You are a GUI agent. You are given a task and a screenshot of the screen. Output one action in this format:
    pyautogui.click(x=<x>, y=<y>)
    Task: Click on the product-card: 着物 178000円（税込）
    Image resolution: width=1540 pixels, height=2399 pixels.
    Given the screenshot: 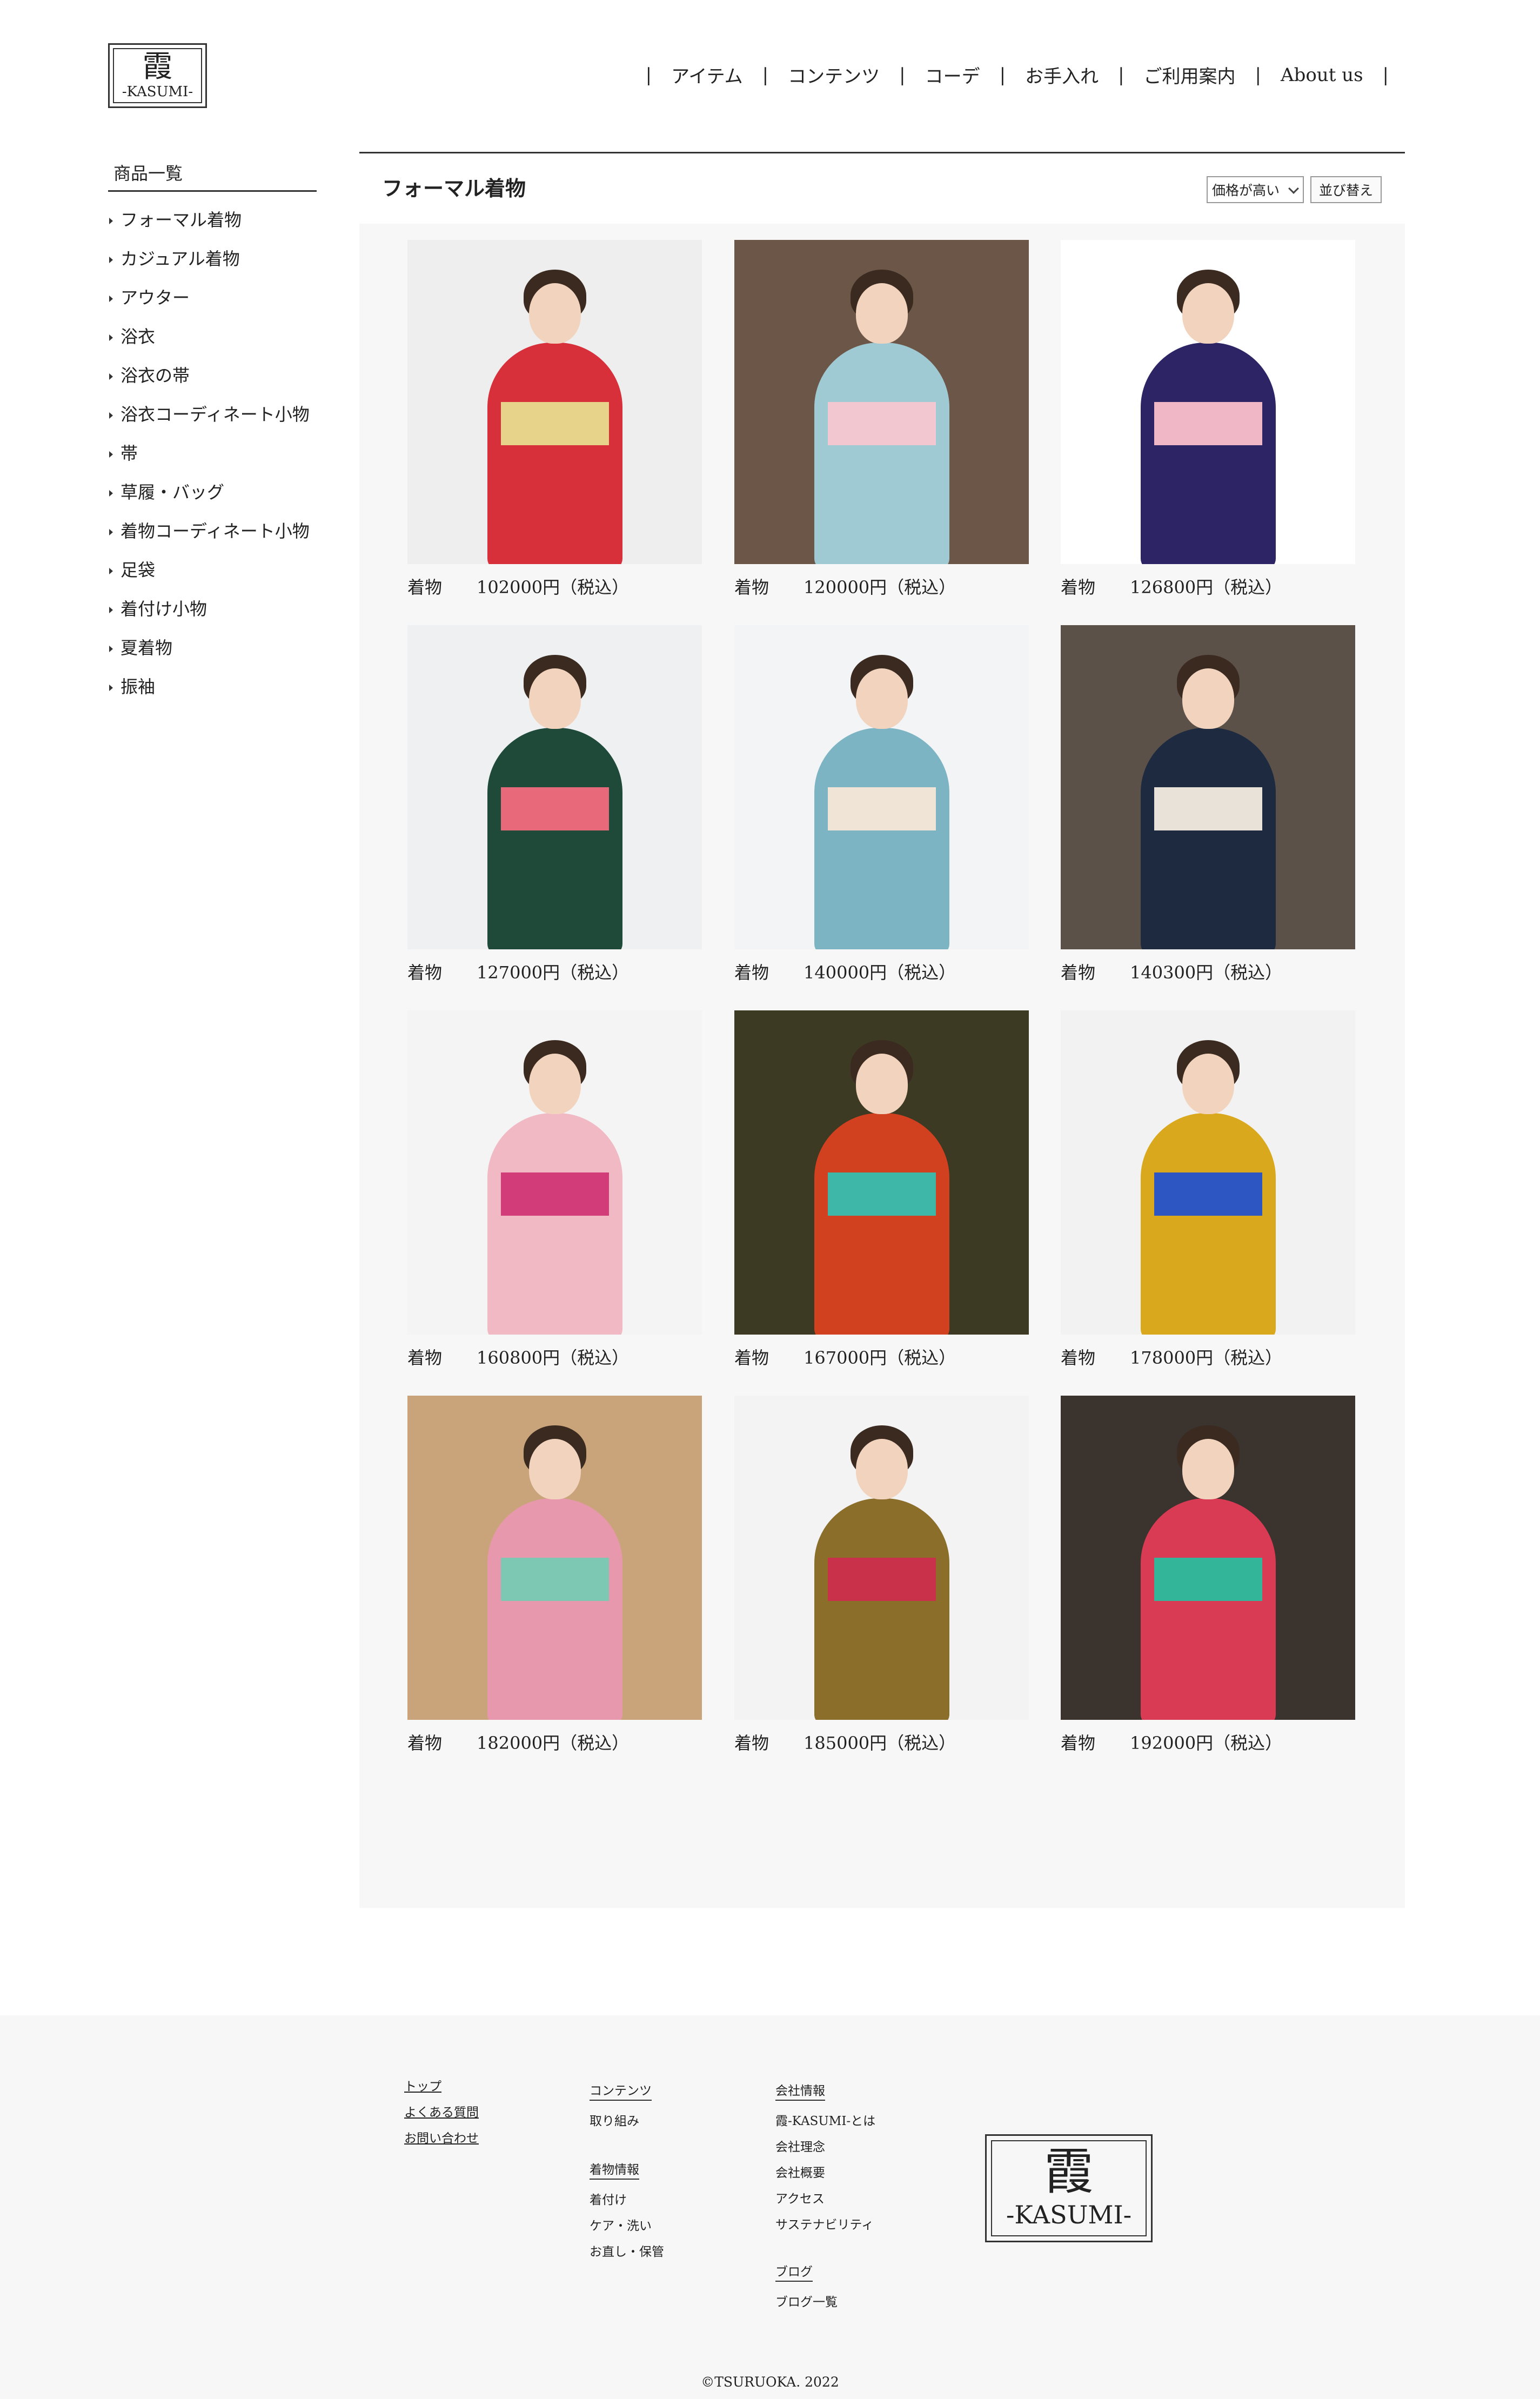 What is the action you would take?
    pyautogui.click(x=1208, y=1189)
    